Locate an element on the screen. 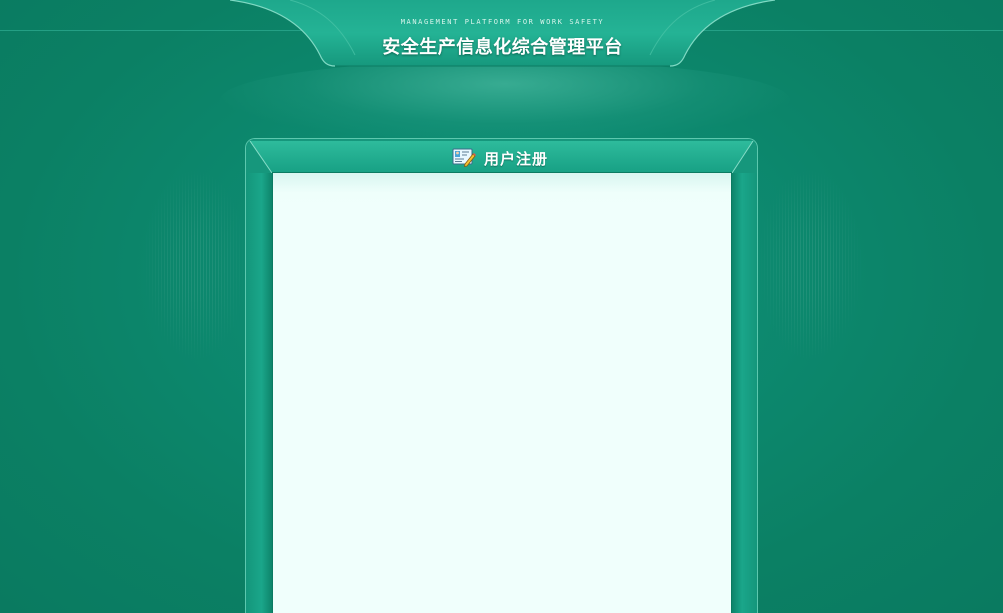  left-decoration is located at coordinates (195, 265).